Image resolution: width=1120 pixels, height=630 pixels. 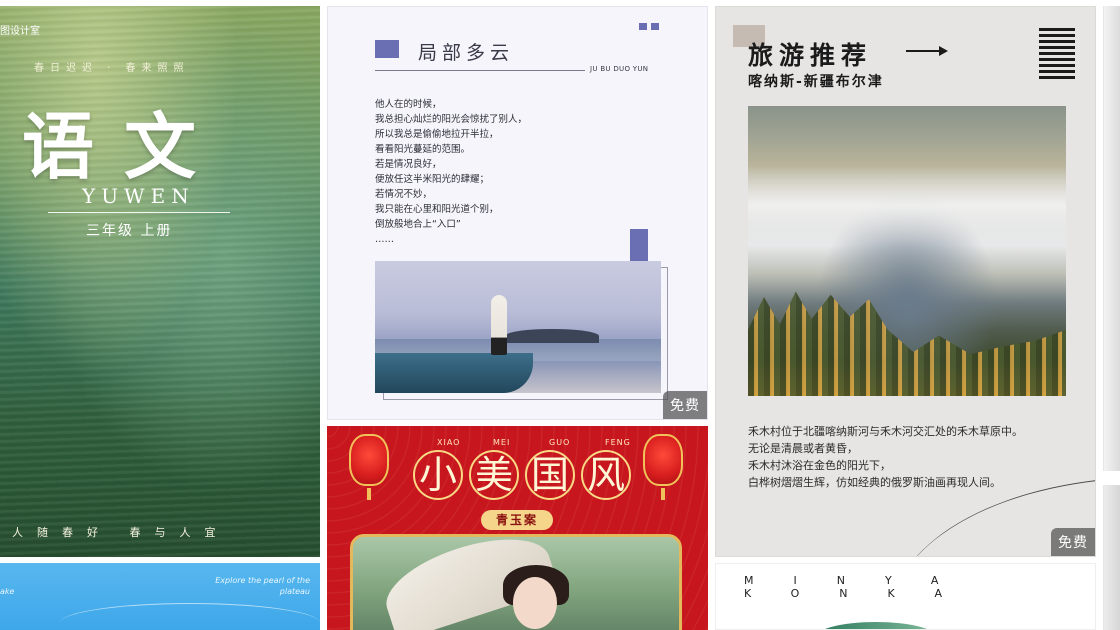 I want to click on title-pinyin: GUO, so click(x=560, y=442).